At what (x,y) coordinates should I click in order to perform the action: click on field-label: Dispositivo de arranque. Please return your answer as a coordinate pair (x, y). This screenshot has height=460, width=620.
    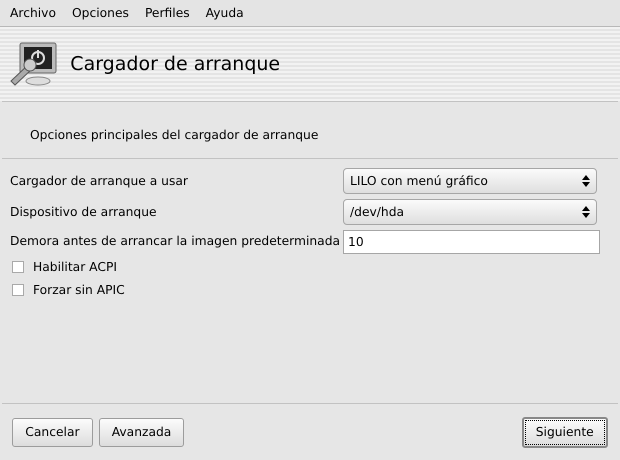
    Looking at the image, I should click on (83, 212).